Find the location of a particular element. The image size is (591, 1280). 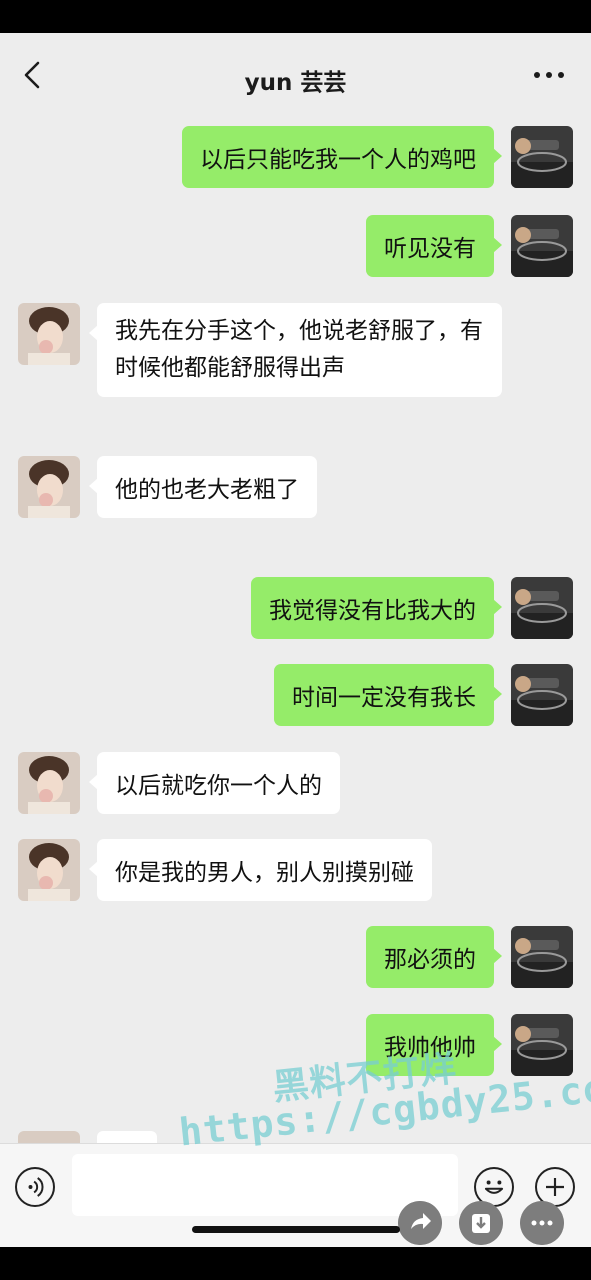

share-icon is located at coordinates (420, 1223).